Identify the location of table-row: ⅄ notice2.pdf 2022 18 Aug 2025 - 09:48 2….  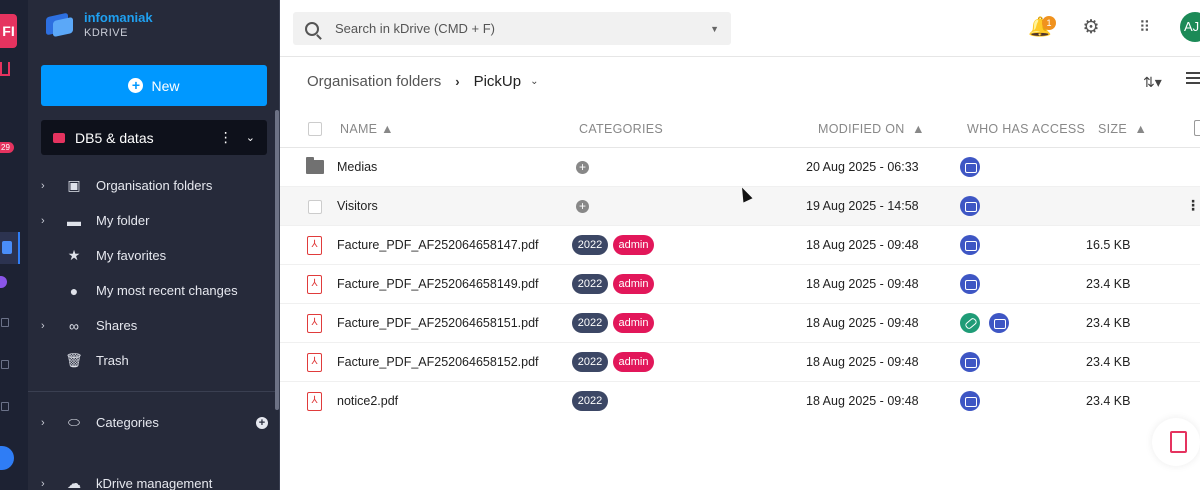
(740, 401).